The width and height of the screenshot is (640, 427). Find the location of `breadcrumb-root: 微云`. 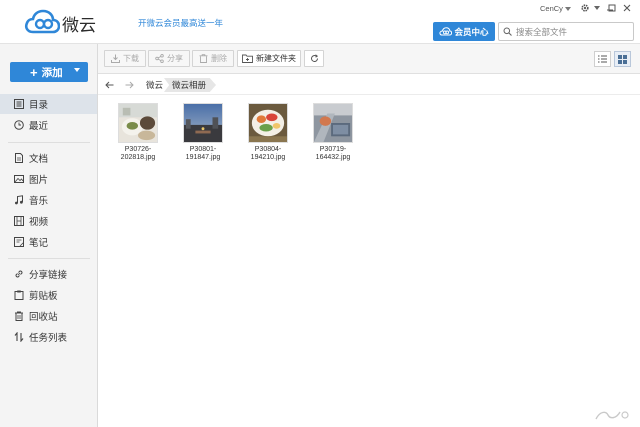

breadcrumb-root: 微云 is located at coordinates (154, 85).